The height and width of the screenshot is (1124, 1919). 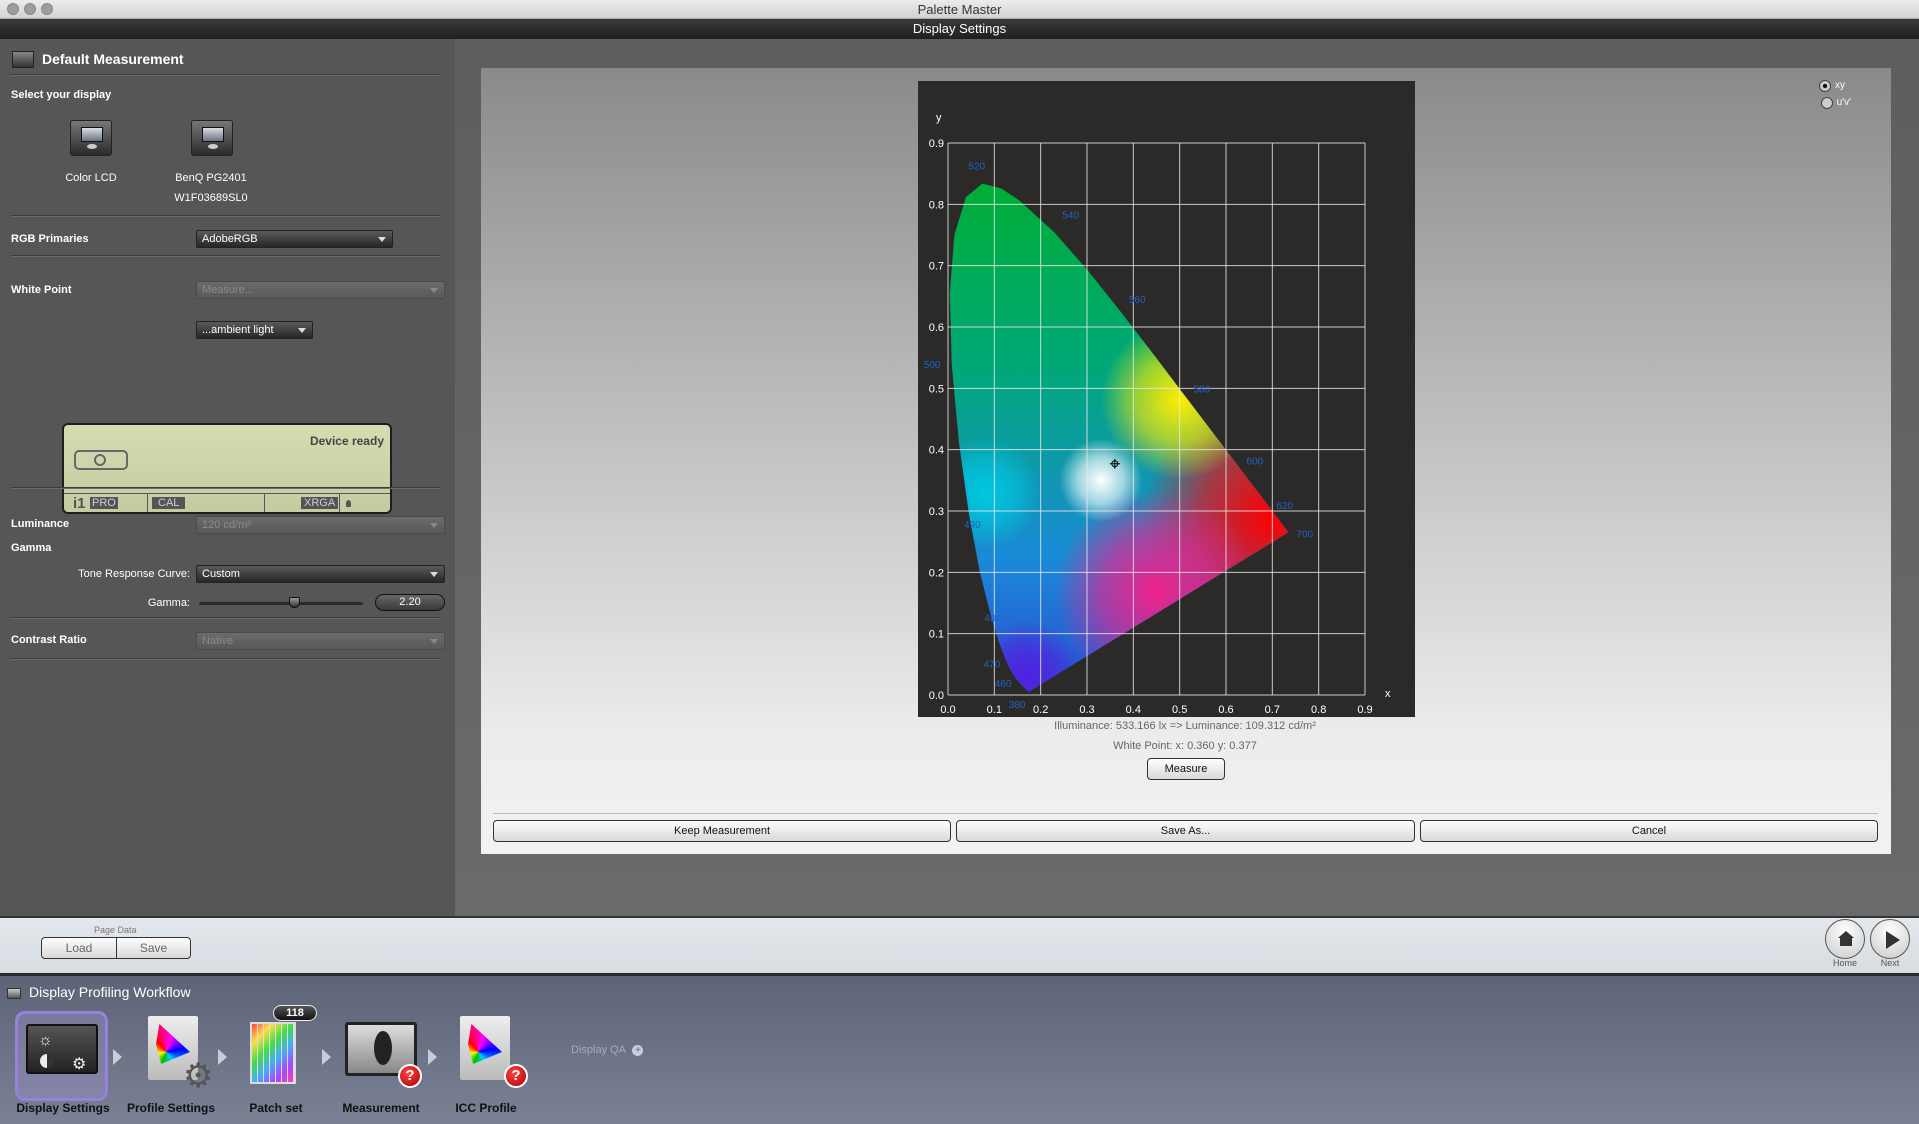 What do you see at coordinates (936, 144) in the screenshot?
I see `y-tick-label: 0.9` at bounding box center [936, 144].